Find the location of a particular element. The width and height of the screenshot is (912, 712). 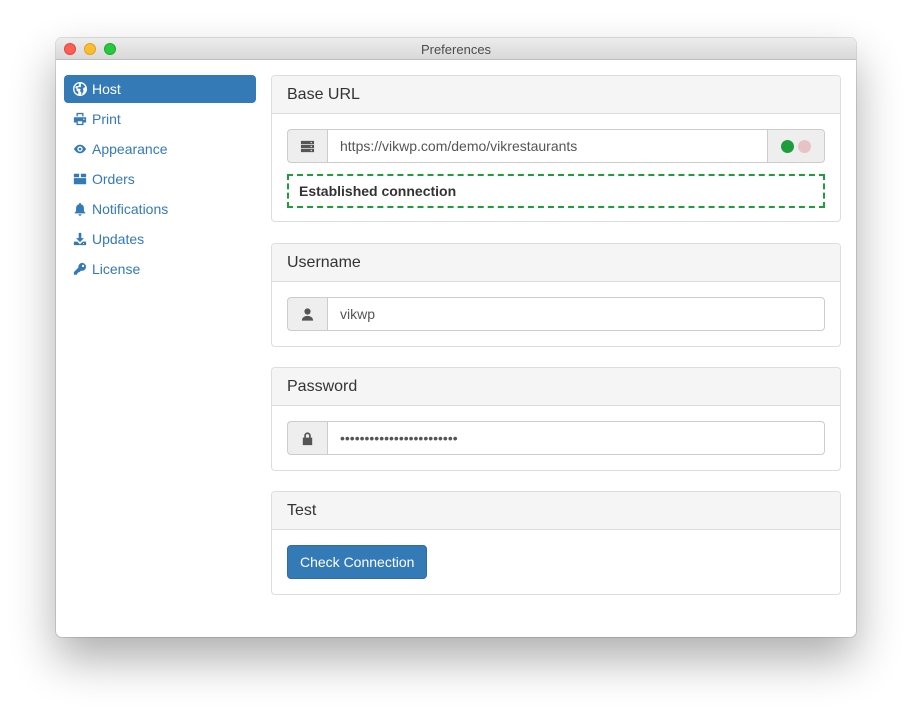

printer-icon is located at coordinates (80, 119).